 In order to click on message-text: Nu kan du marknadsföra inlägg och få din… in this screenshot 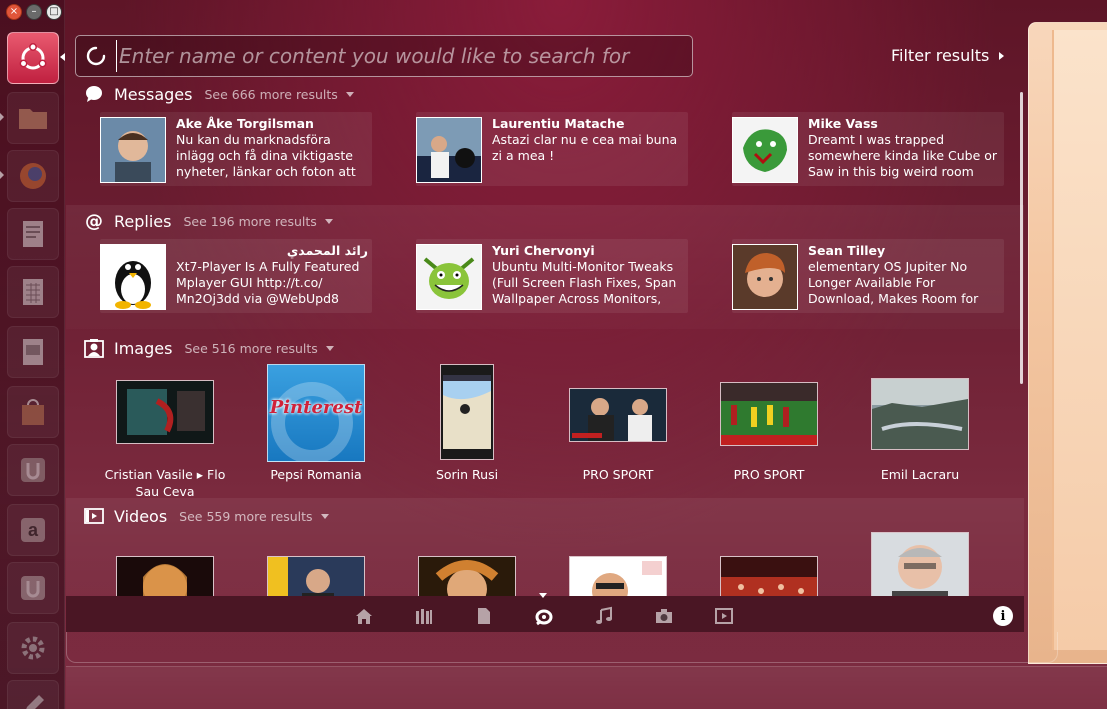, I will do `click(266, 155)`.